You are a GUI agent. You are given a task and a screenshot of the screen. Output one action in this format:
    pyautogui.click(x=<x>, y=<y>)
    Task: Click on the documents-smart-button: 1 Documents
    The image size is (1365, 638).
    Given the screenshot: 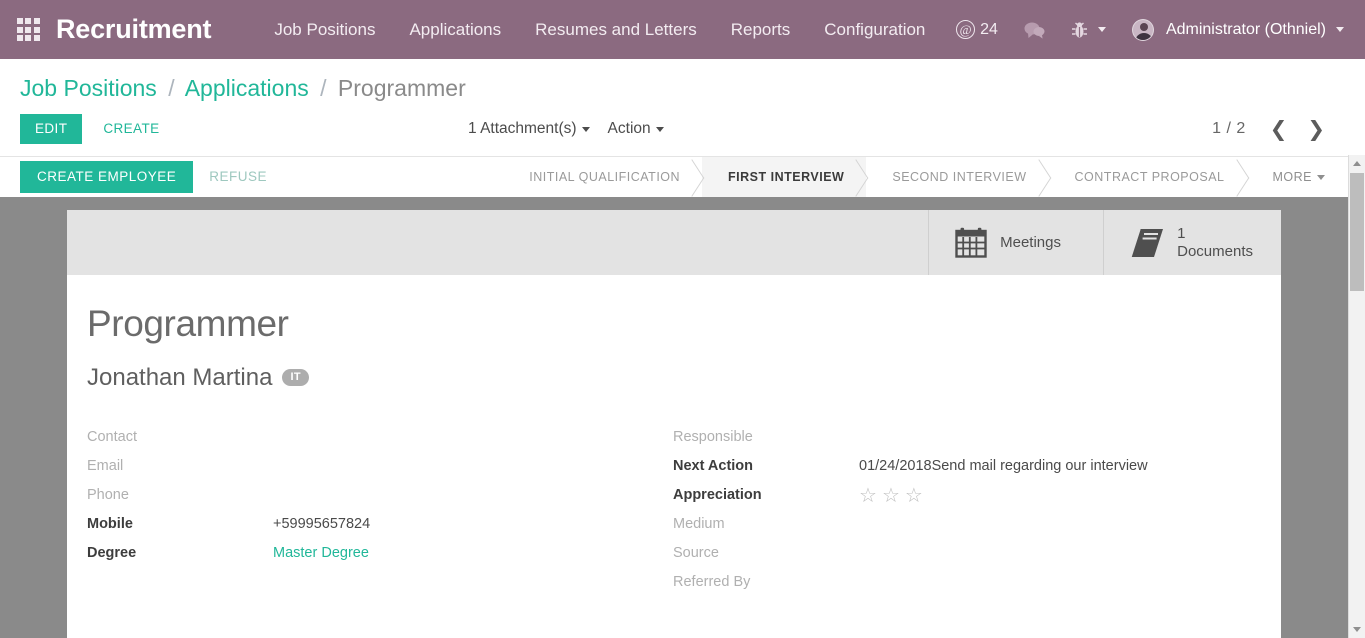 What is the action you would take?
    pyautogui.click(x=1192, y=242)
    